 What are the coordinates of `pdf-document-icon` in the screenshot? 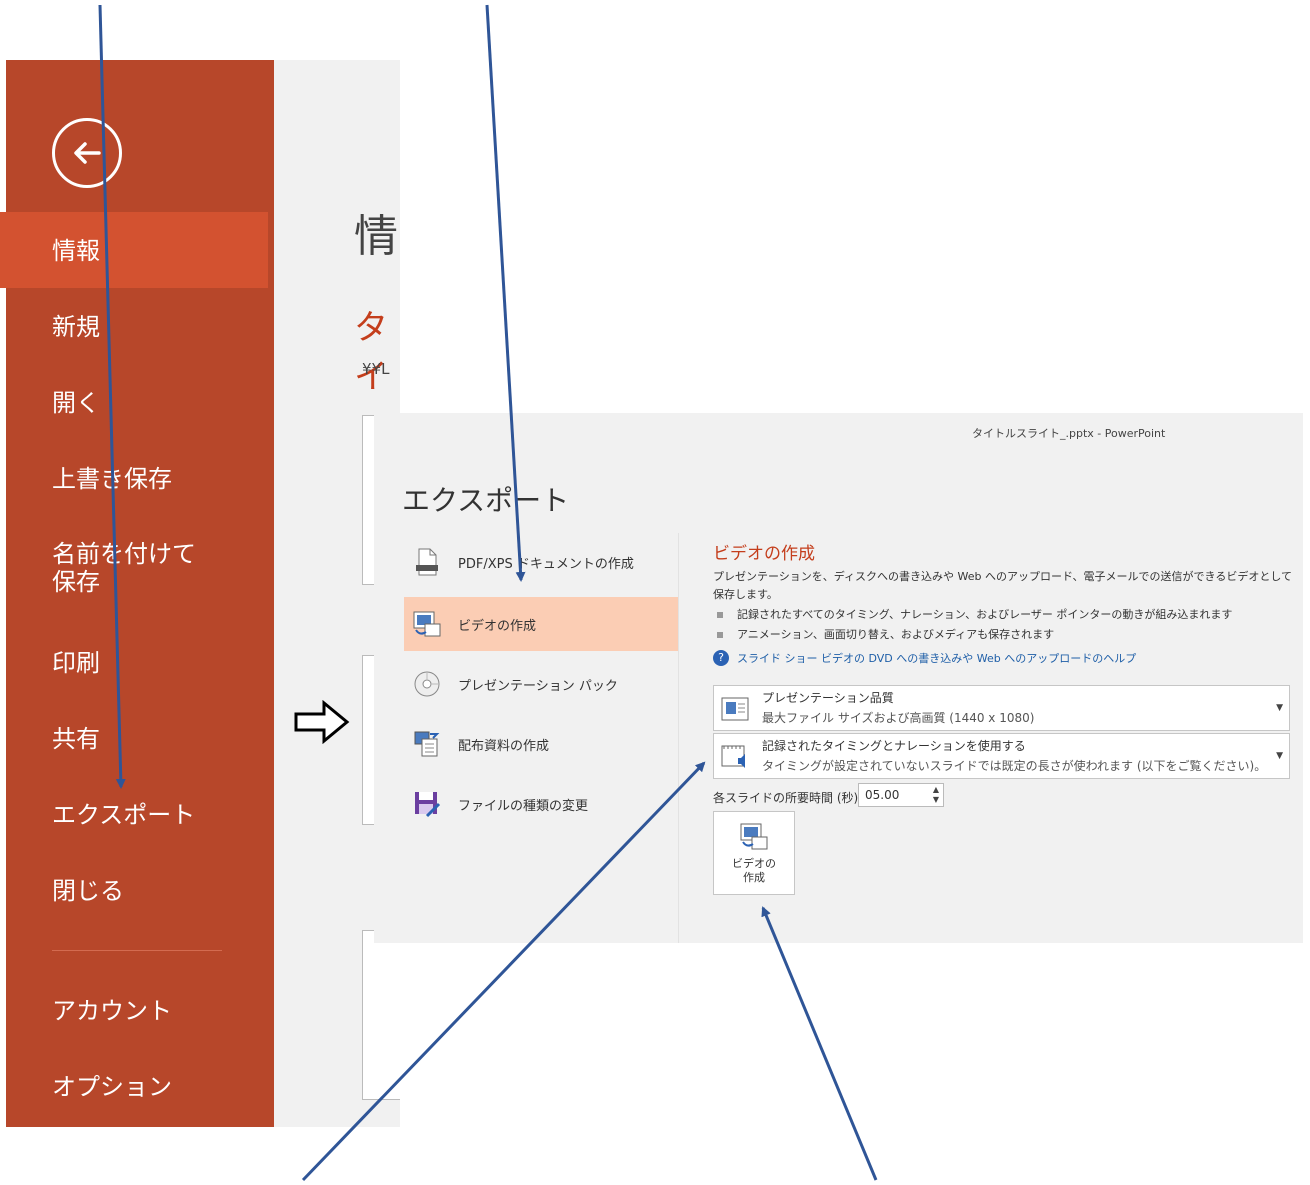 It's located at (427, 562).